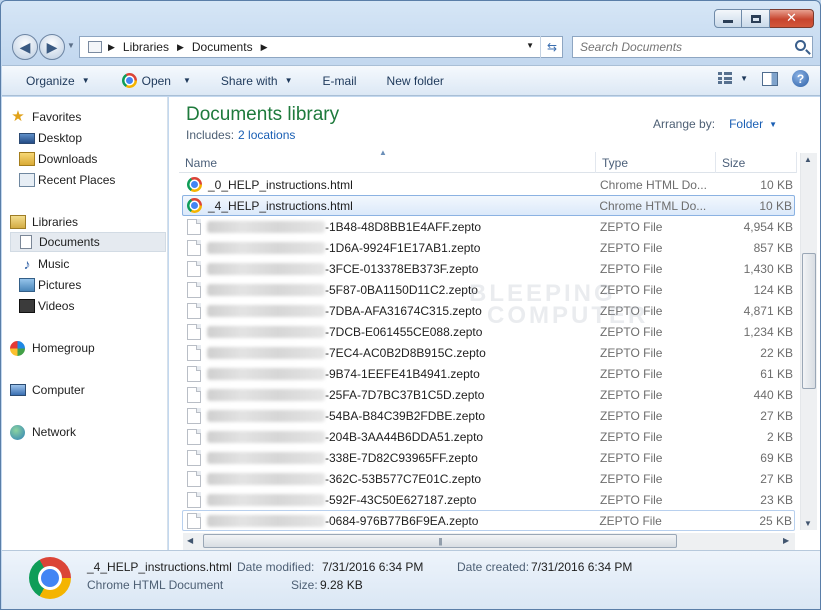  I want to click on address-dropdown-icon: ▼, so click(530, 45).